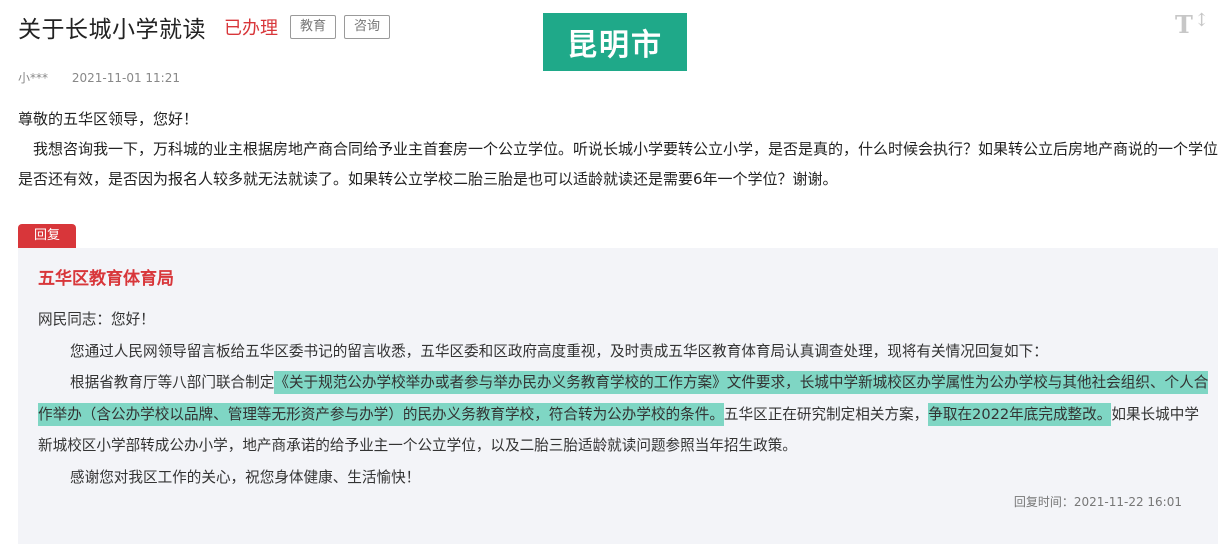 Image resolution: width=1229 pixels, height=552 pixels. Describe the element at coordinates (47, 236) in the screenshot. I see `reply-tab: 回复` at that location.